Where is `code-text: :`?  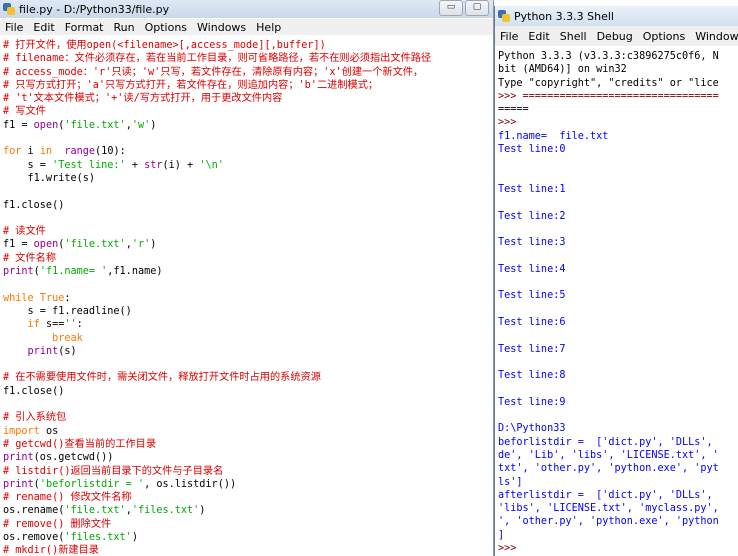 code-text: : is located at coordinates (67, 298).